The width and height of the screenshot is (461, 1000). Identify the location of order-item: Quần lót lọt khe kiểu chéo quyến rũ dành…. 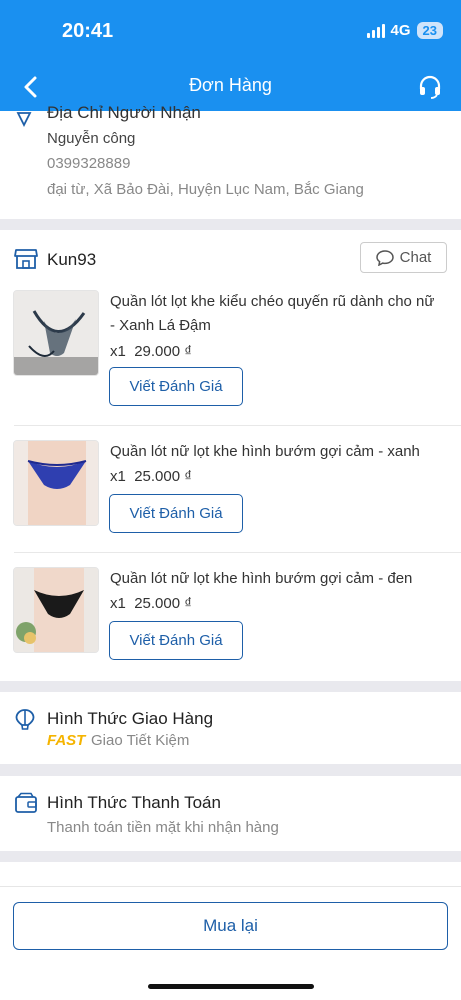
(230, 354).